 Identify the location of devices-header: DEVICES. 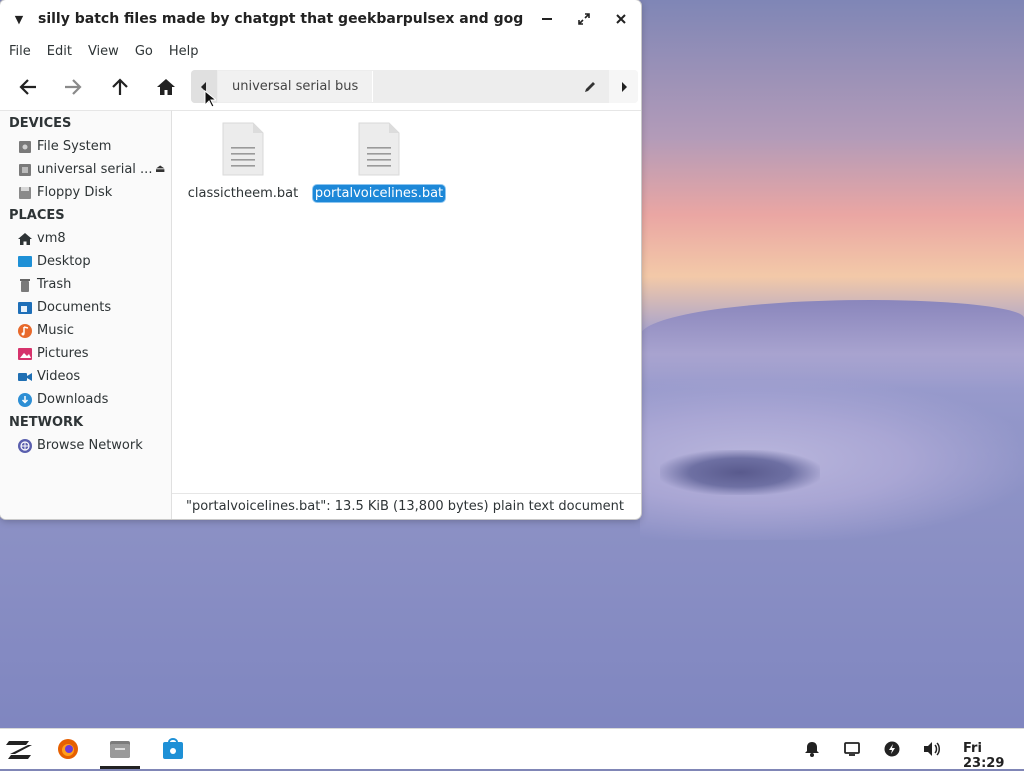
(40, 123).